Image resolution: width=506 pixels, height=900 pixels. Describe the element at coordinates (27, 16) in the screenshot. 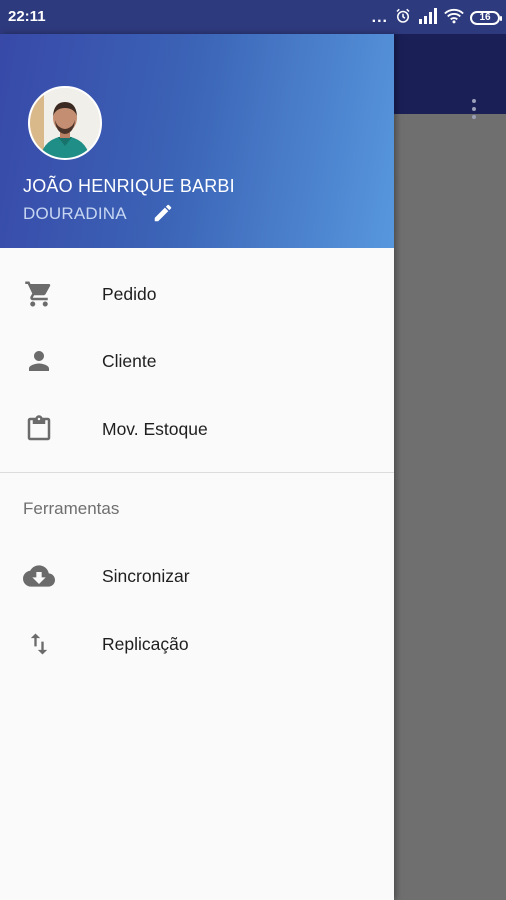

I see `status-time: 22:11` at that location.